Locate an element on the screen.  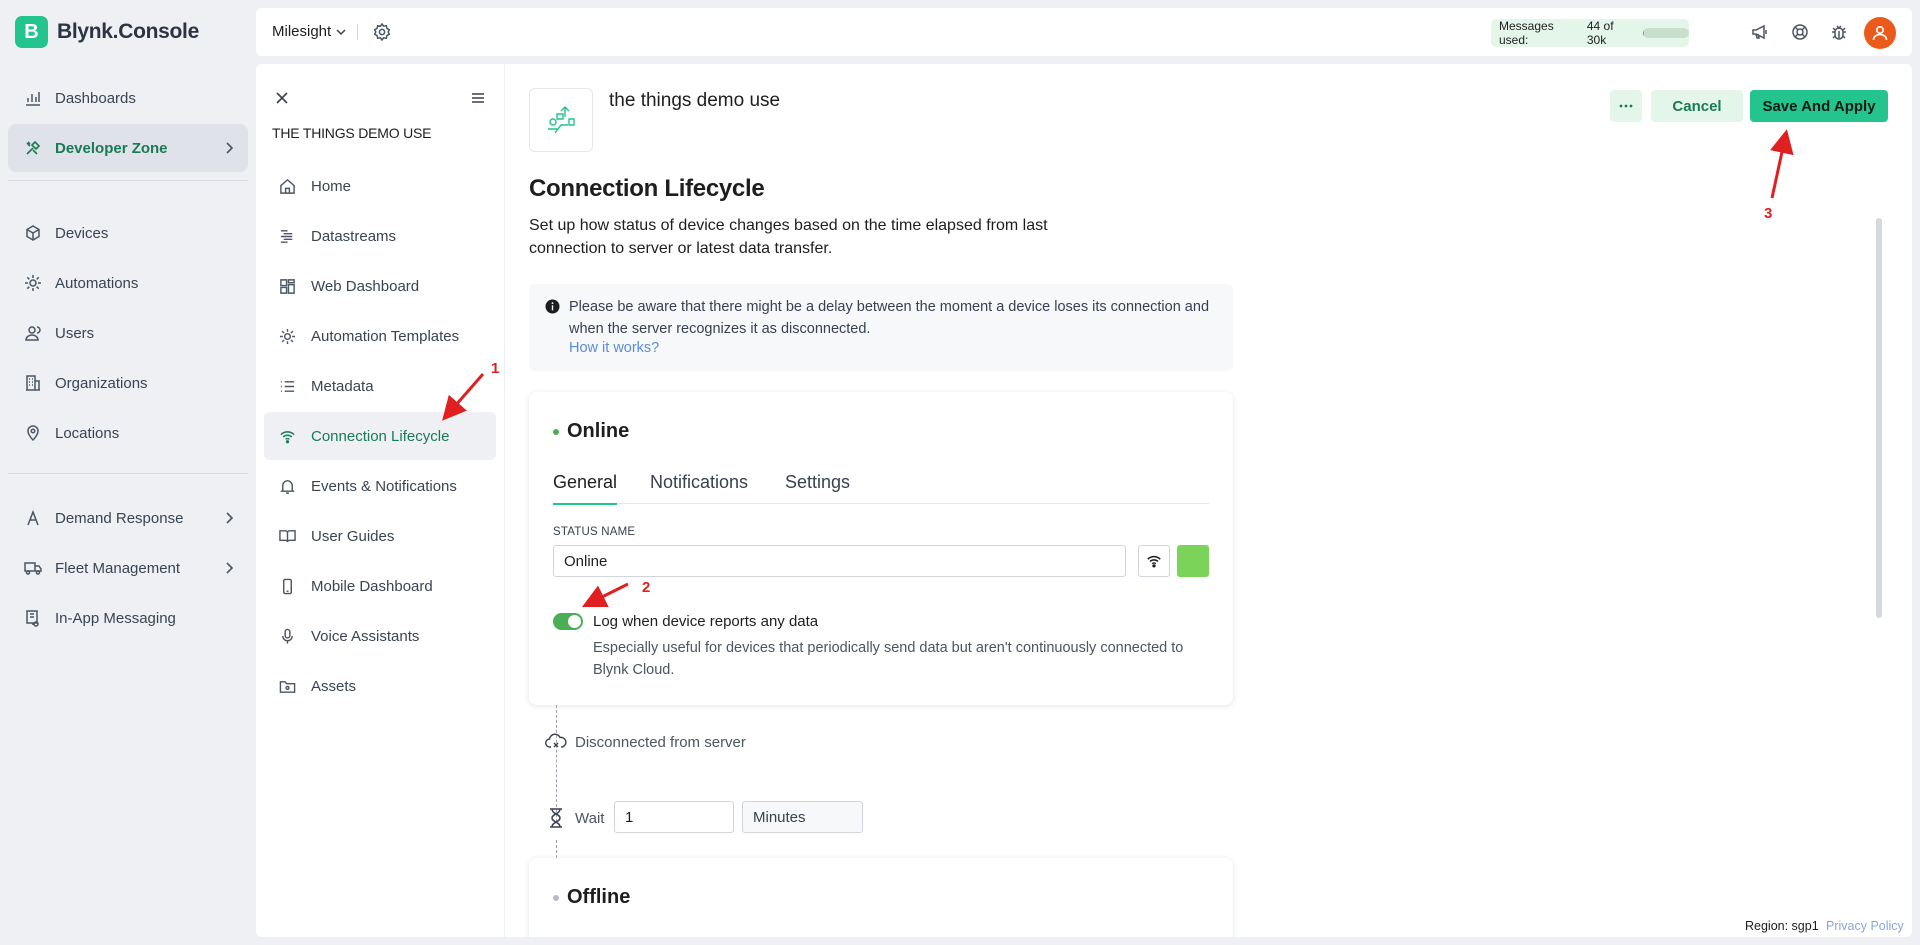
wait-duration-input is located at coordinates (674, 817).